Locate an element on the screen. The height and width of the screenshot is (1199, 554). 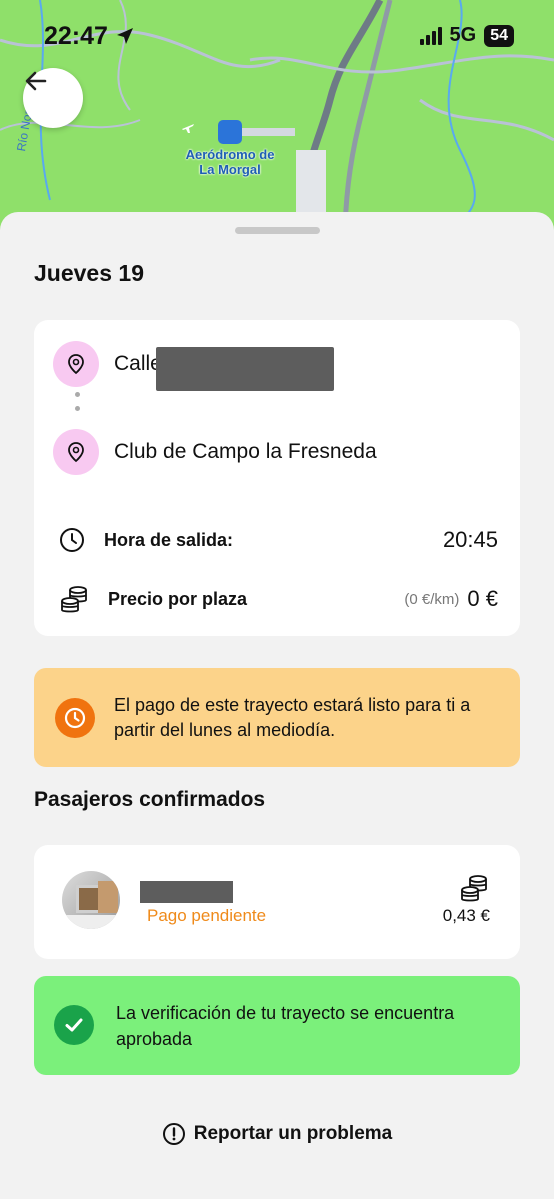
battery-icon: 54 is located at coordinates (499, 35).